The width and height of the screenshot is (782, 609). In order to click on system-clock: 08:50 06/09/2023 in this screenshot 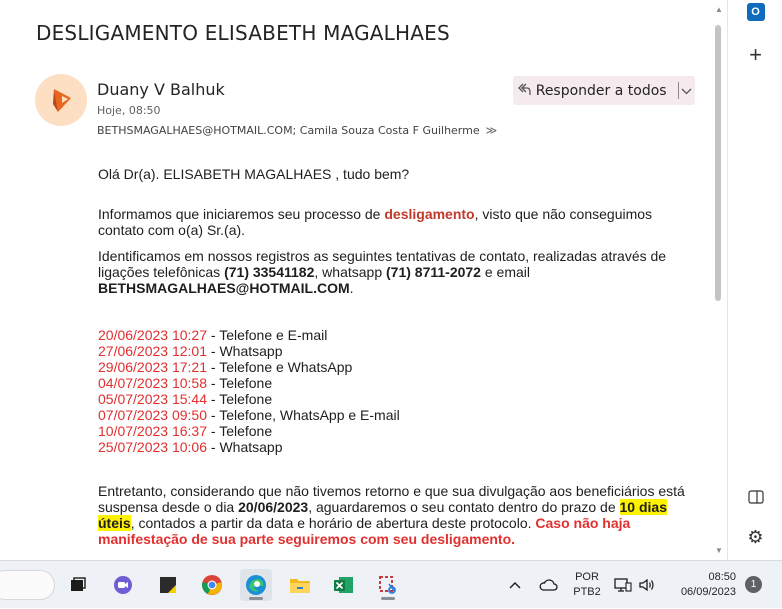, I will do `click(703, 585)`.